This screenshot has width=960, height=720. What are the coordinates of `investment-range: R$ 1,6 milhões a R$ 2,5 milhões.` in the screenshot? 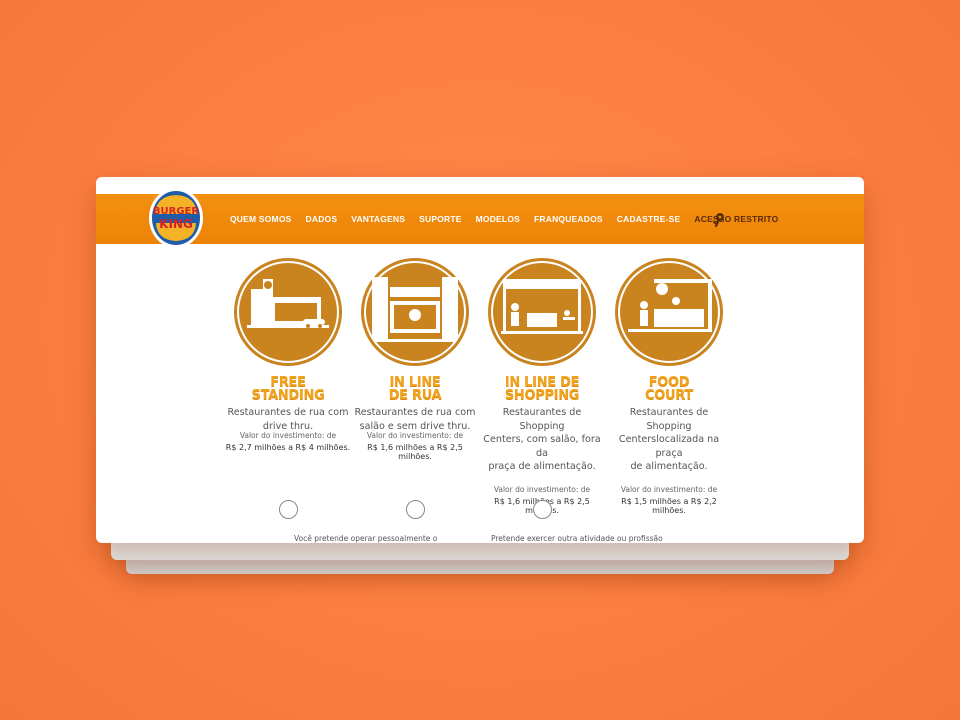 It's located at (415, 452).